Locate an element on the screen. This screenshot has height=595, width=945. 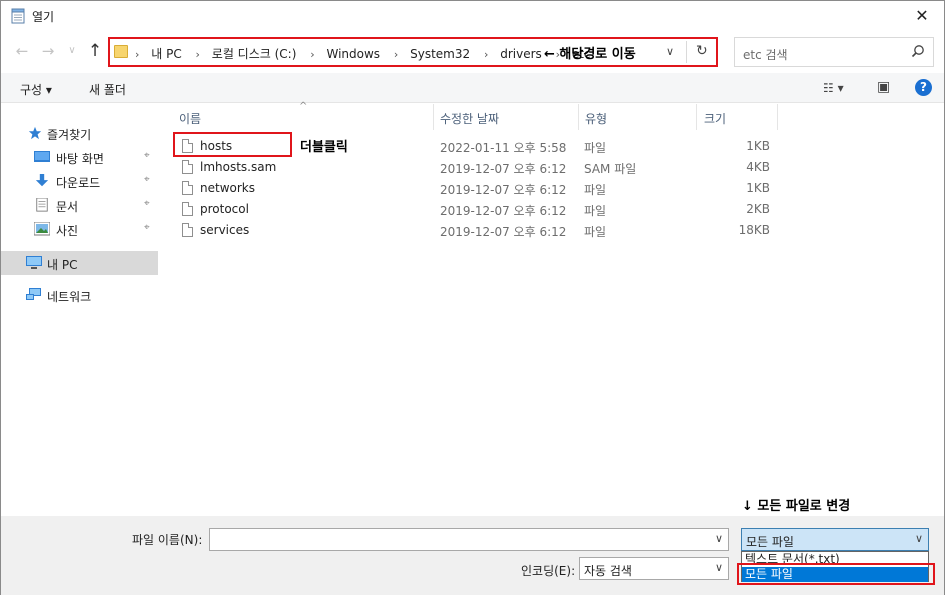
help-icon: ? is located at coordinates (923, 87).